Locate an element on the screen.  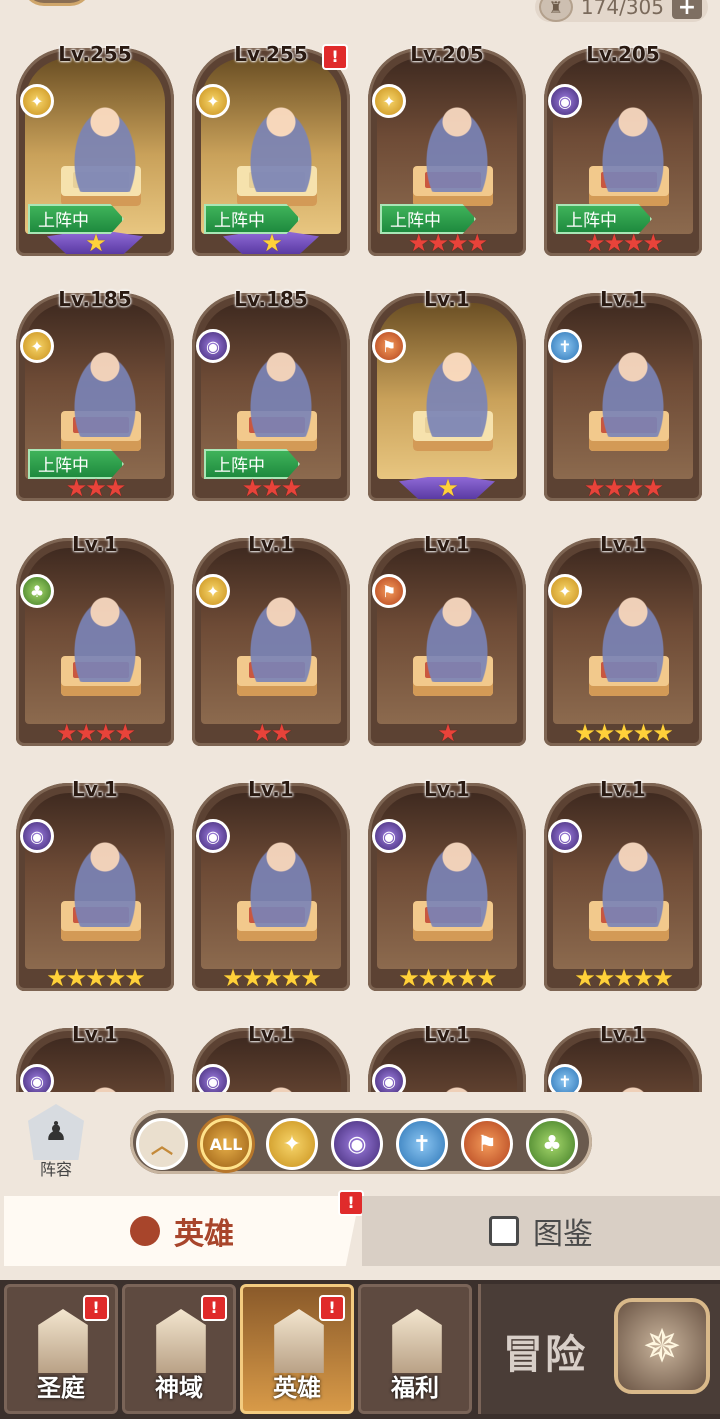
nav-divine-realm: ! 神域 is located at coordinates (179, 1349).